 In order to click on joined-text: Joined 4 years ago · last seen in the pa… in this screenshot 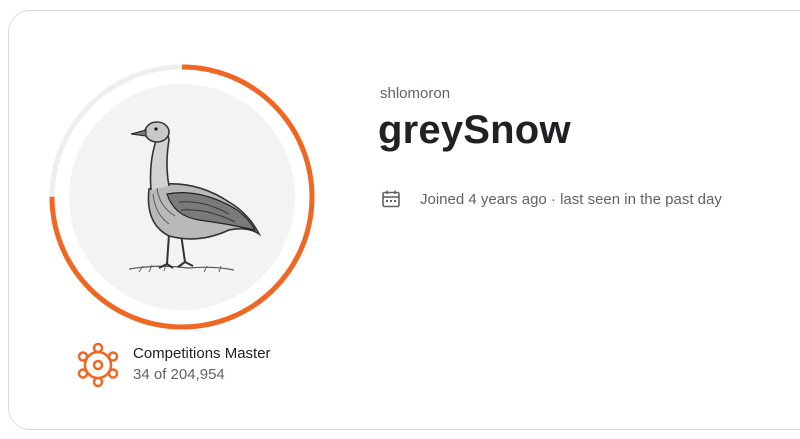, I will do `click(571, 199)`.